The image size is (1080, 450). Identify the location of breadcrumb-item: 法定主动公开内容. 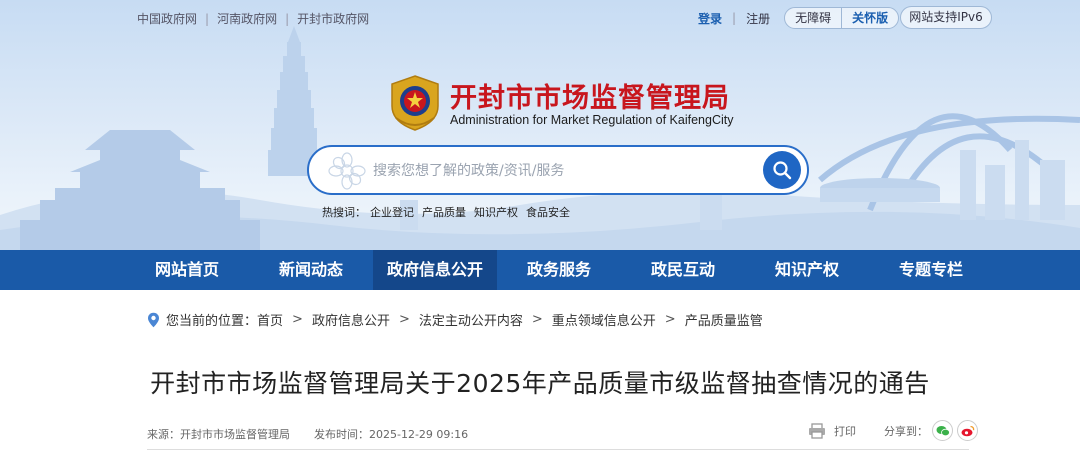
(471, 319).